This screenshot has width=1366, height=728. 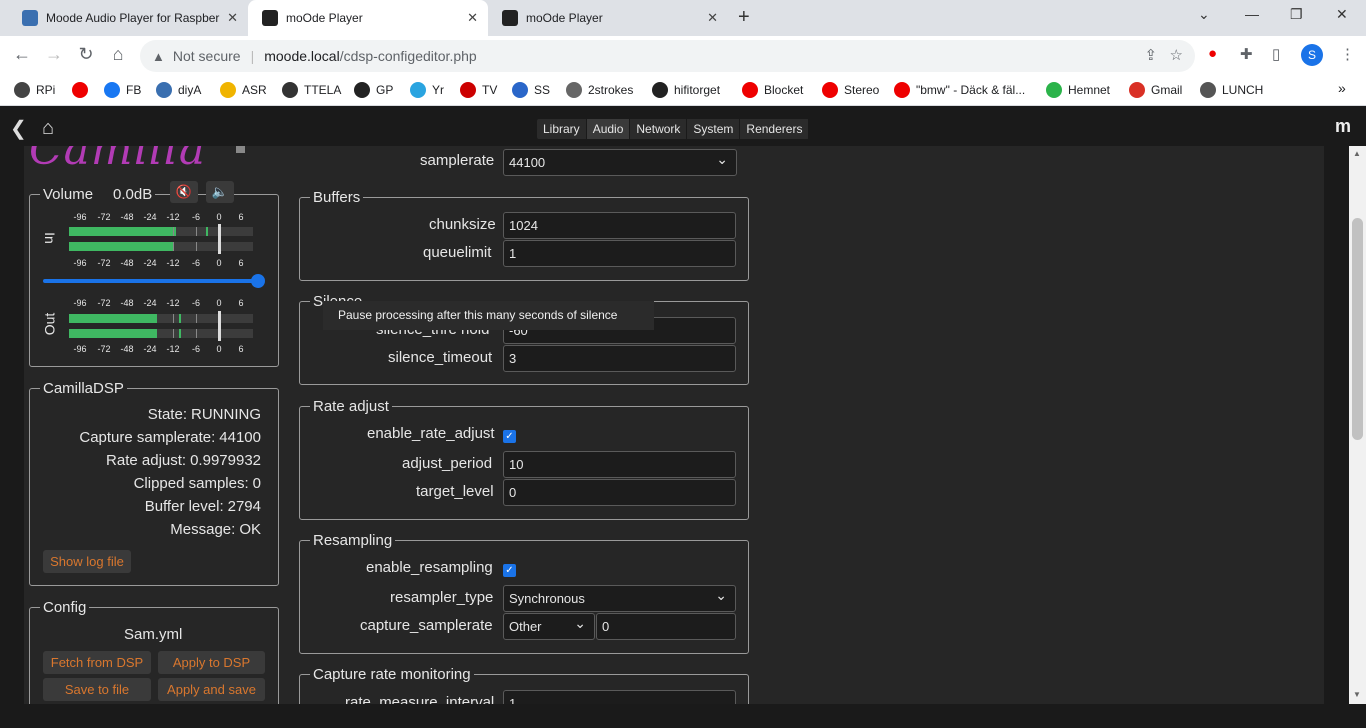 I want to click on bookmark-item: Yr, so click(x=427, y=90).